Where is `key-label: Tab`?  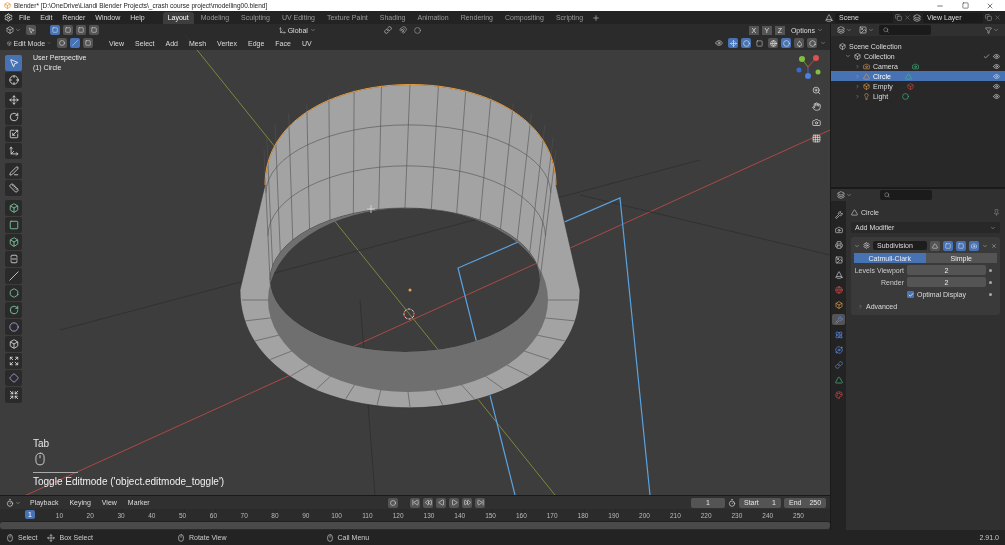 key-label: Tab is located at coordinates (41, 443).